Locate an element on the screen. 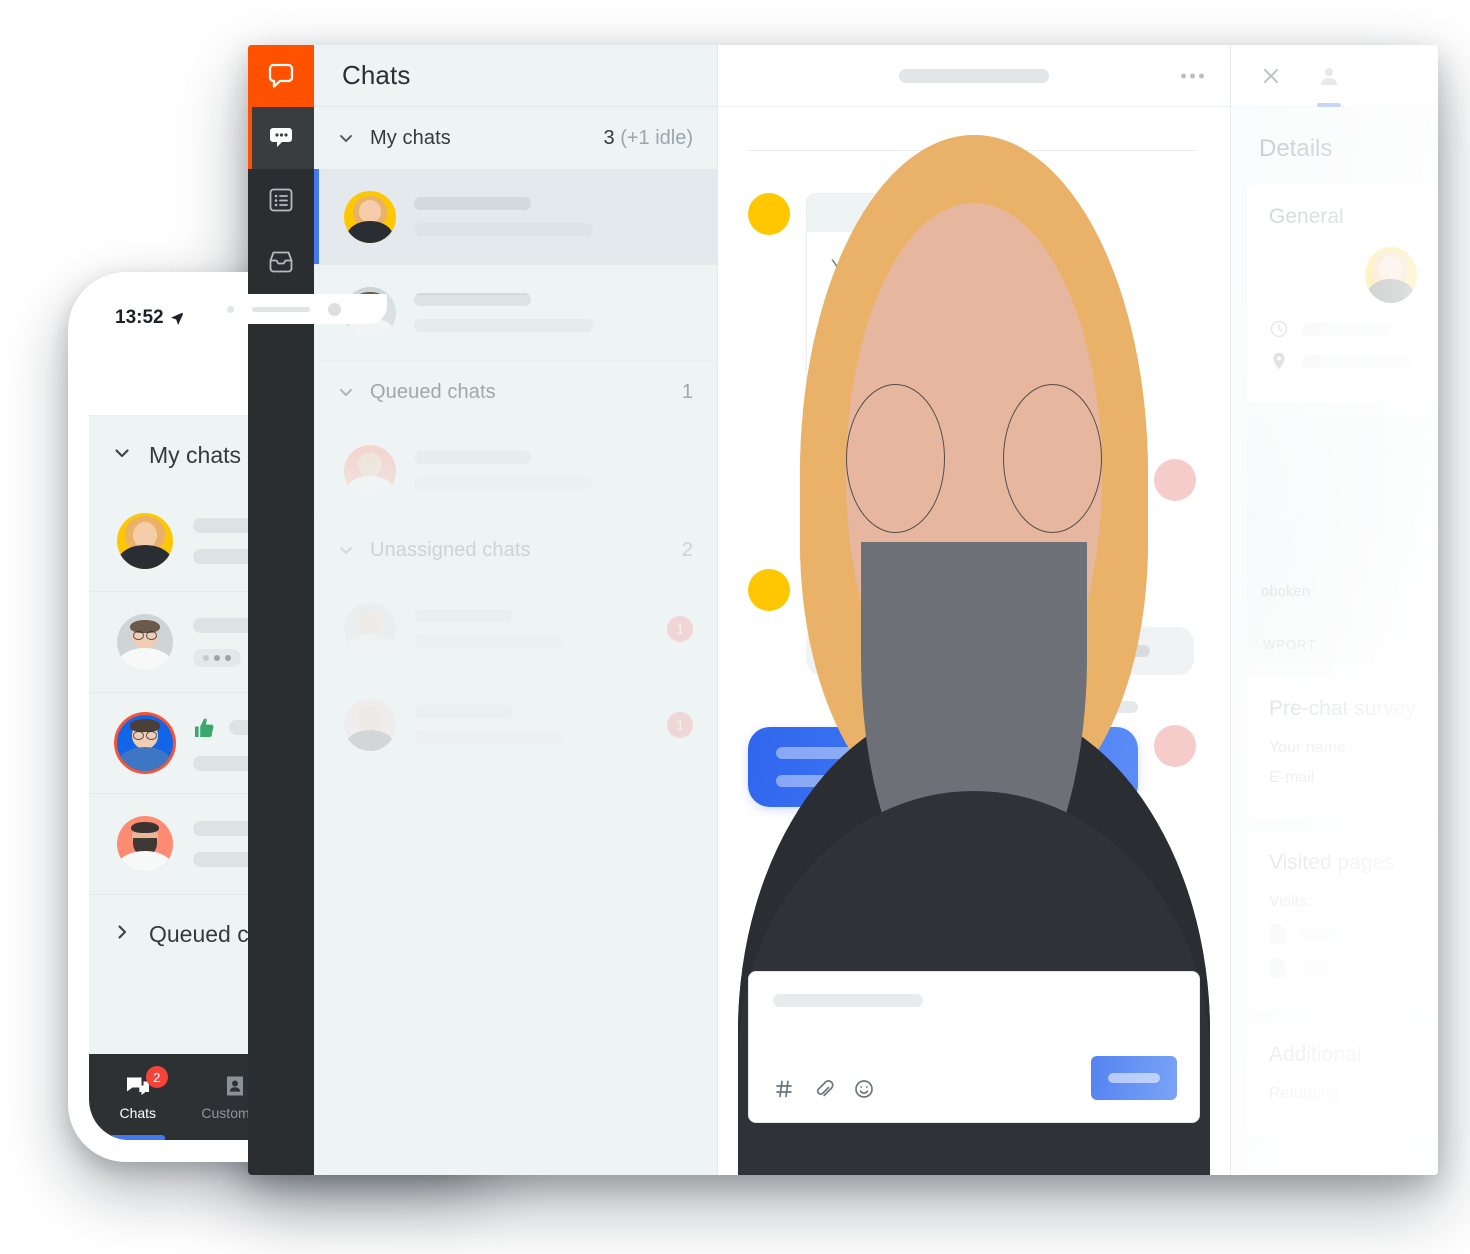  map-label: WPORT is located at coordinates (1290, 644).